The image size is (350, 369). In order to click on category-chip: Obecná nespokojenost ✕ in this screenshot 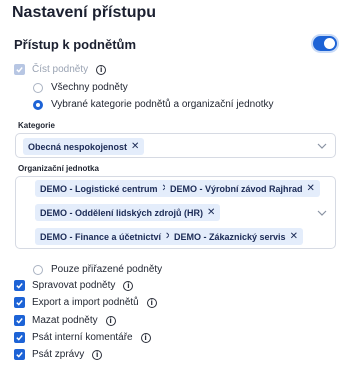, I will do `click(84, 146)`.